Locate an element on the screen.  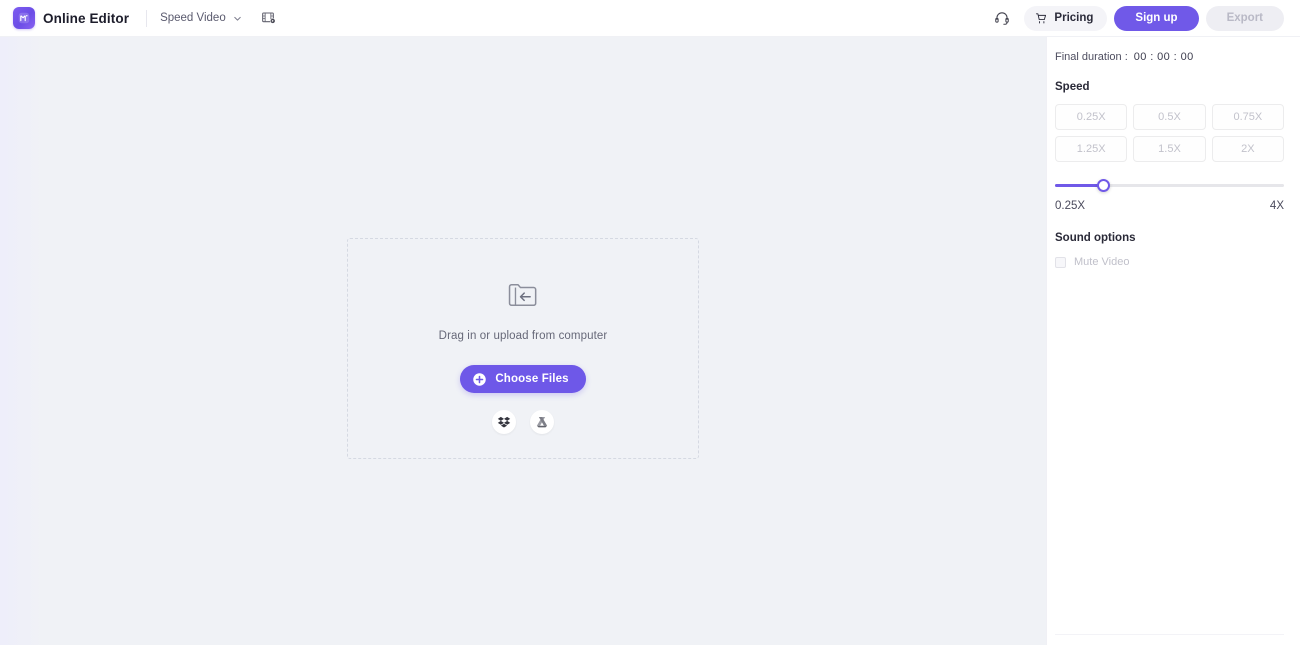
final-duration-label: Final duration : is located at coordinates (1091, 57).